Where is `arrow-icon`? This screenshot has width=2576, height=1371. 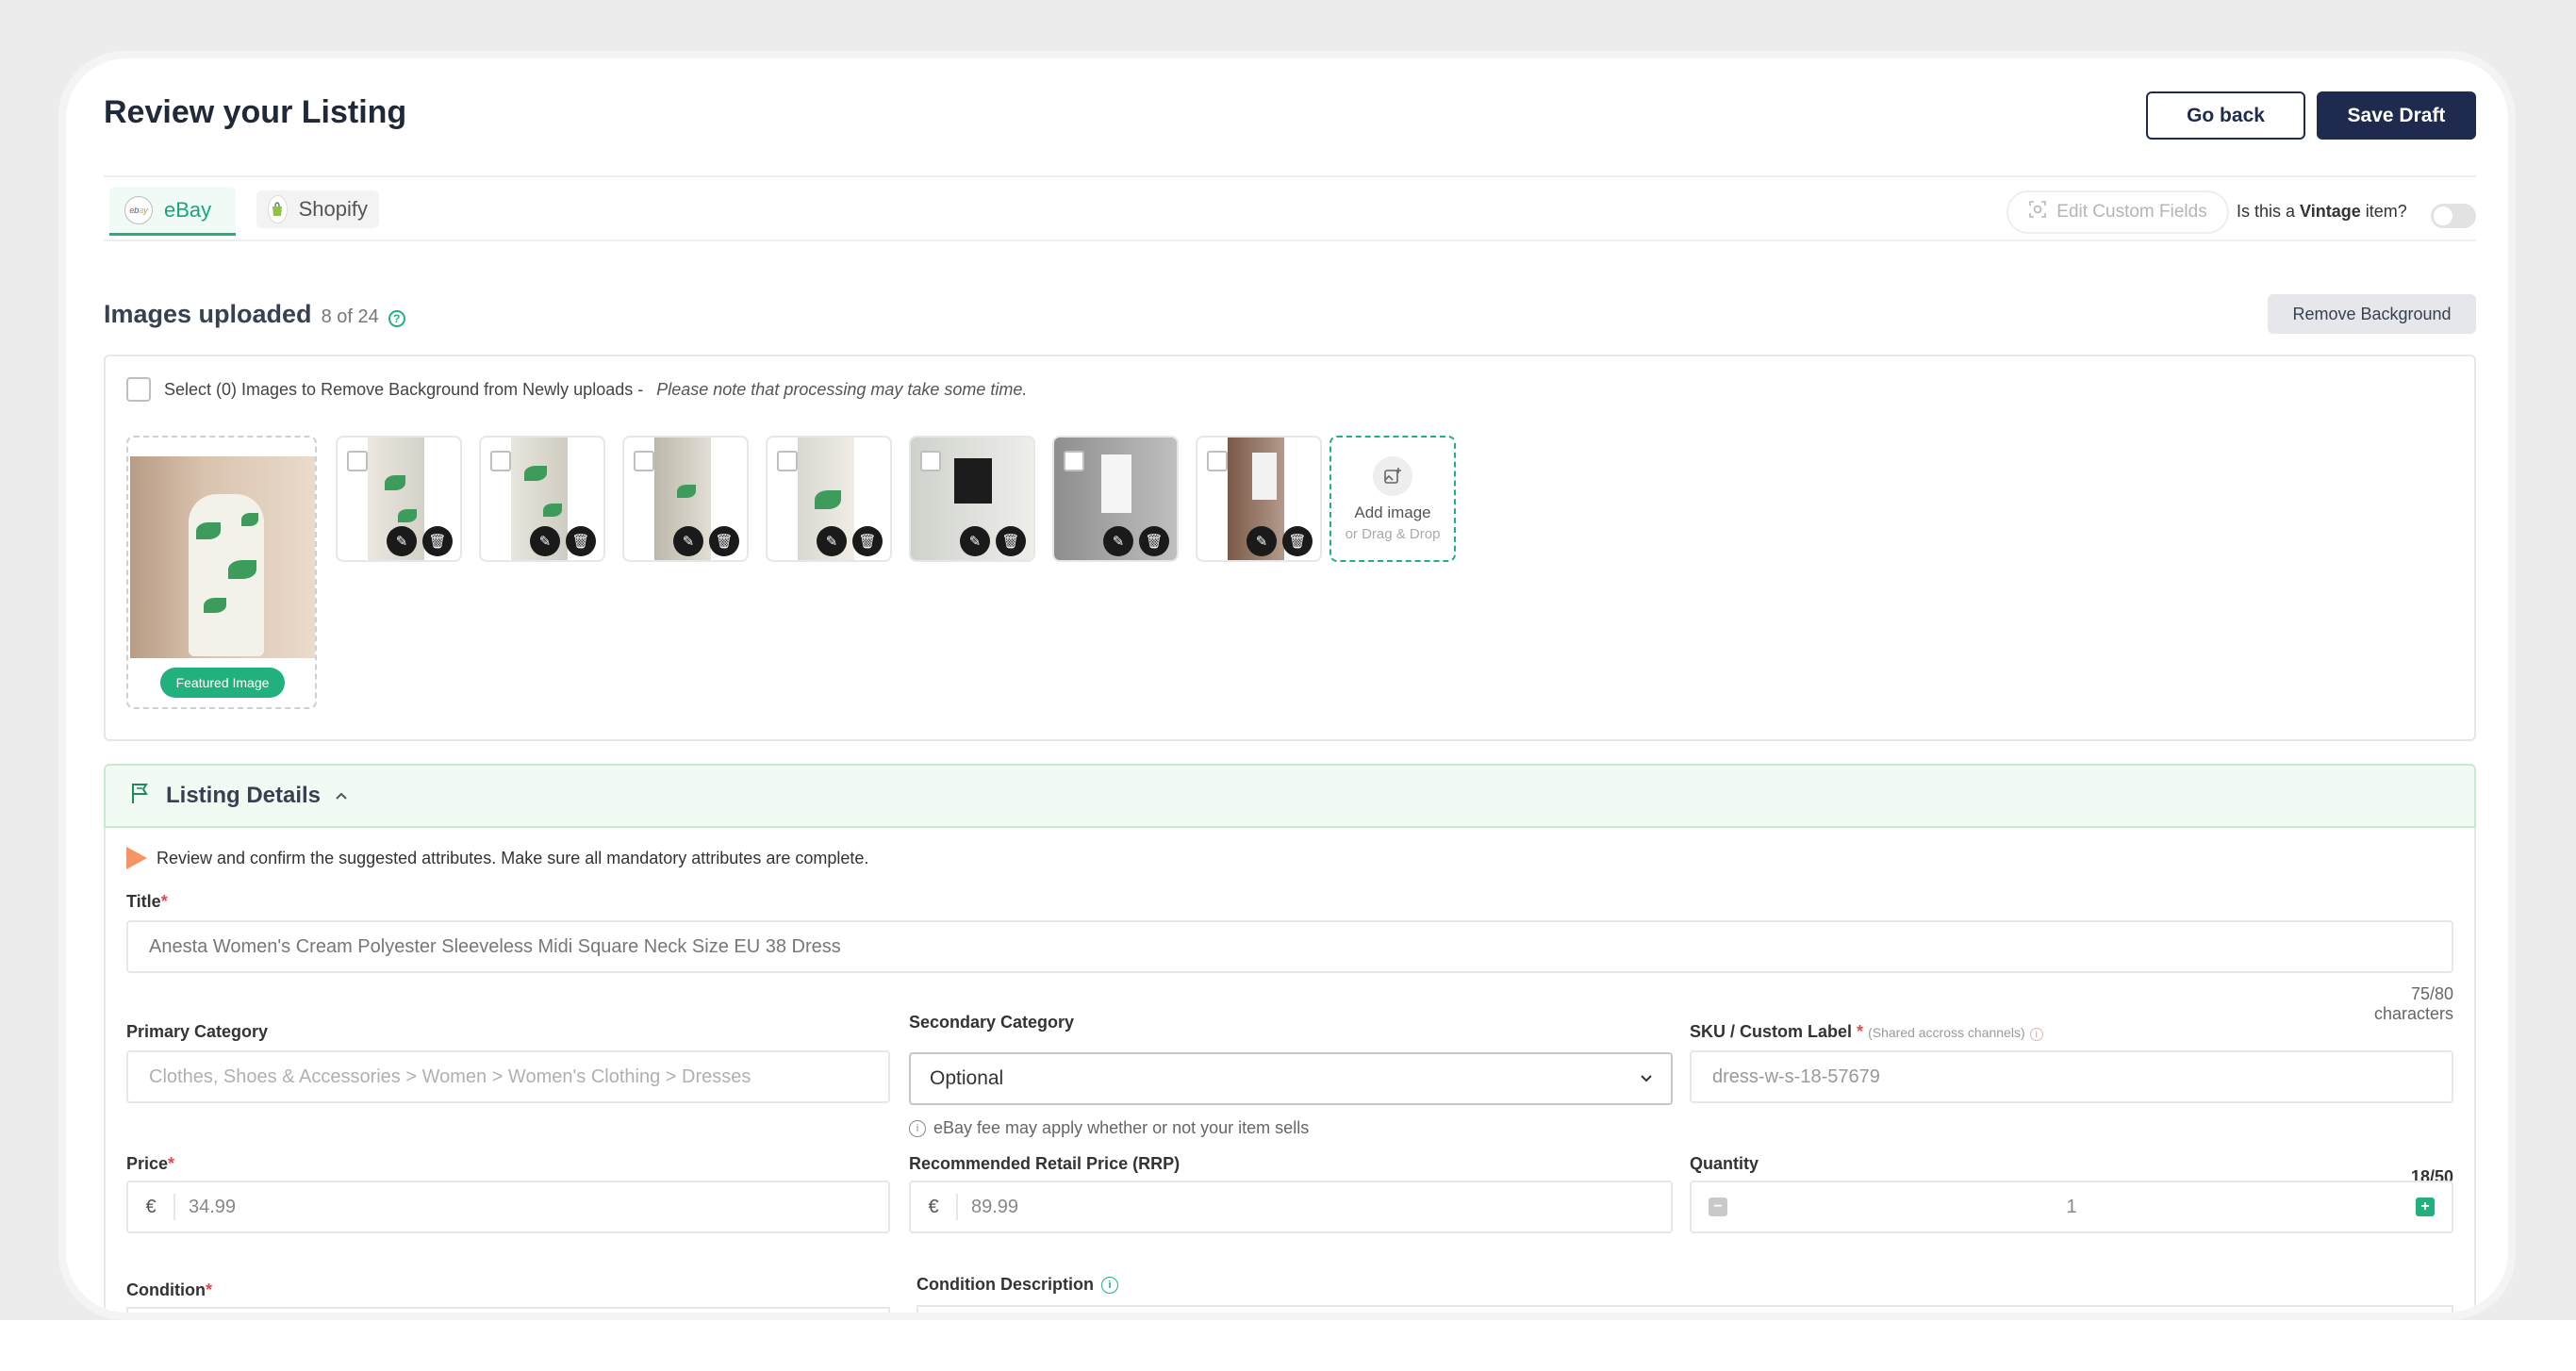
arrow-icon is located at coordinates (136, 858).